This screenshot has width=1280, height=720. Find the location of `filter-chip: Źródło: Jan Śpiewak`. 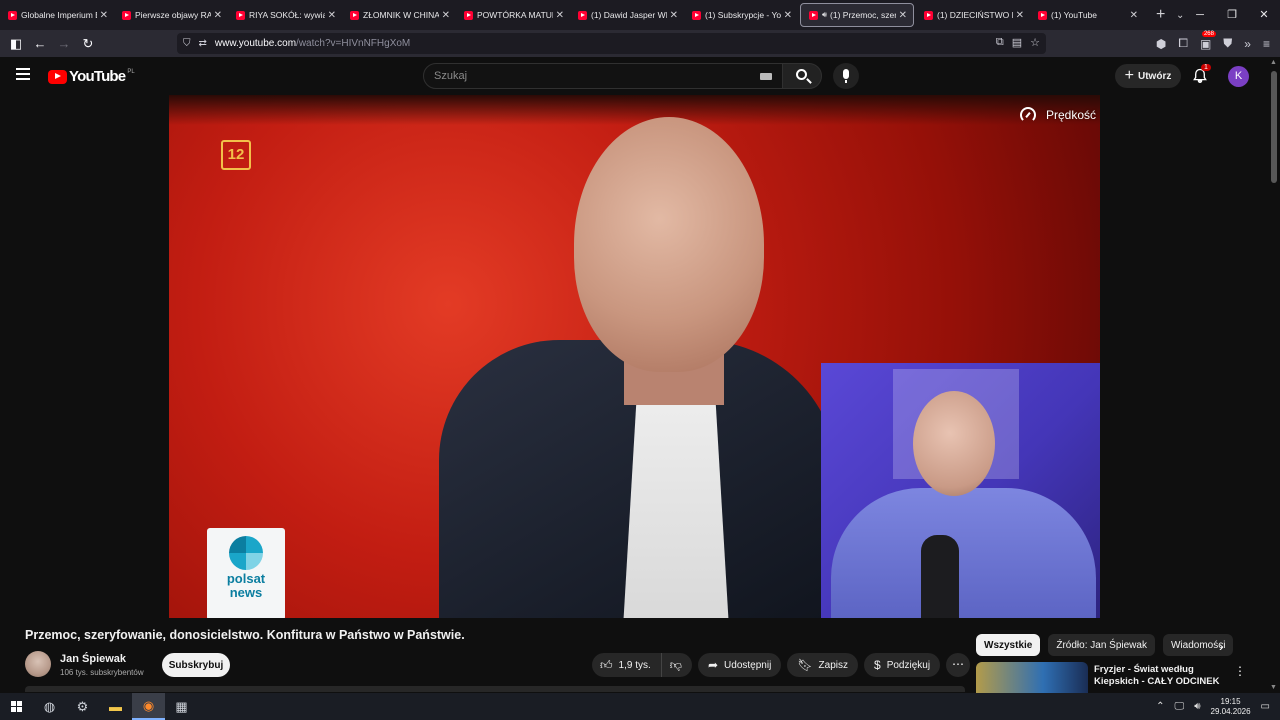

filter-chip: Źródło: Jan Śpiewak is located at coordinates (1101, 645).